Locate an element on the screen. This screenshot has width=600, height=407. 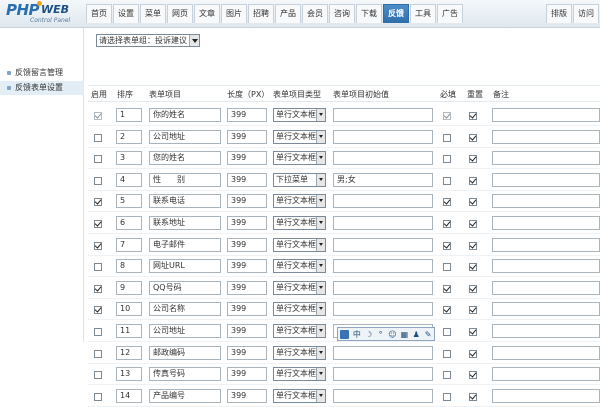
nav-tab-3: 网页 is located at coordinates (180, 13).